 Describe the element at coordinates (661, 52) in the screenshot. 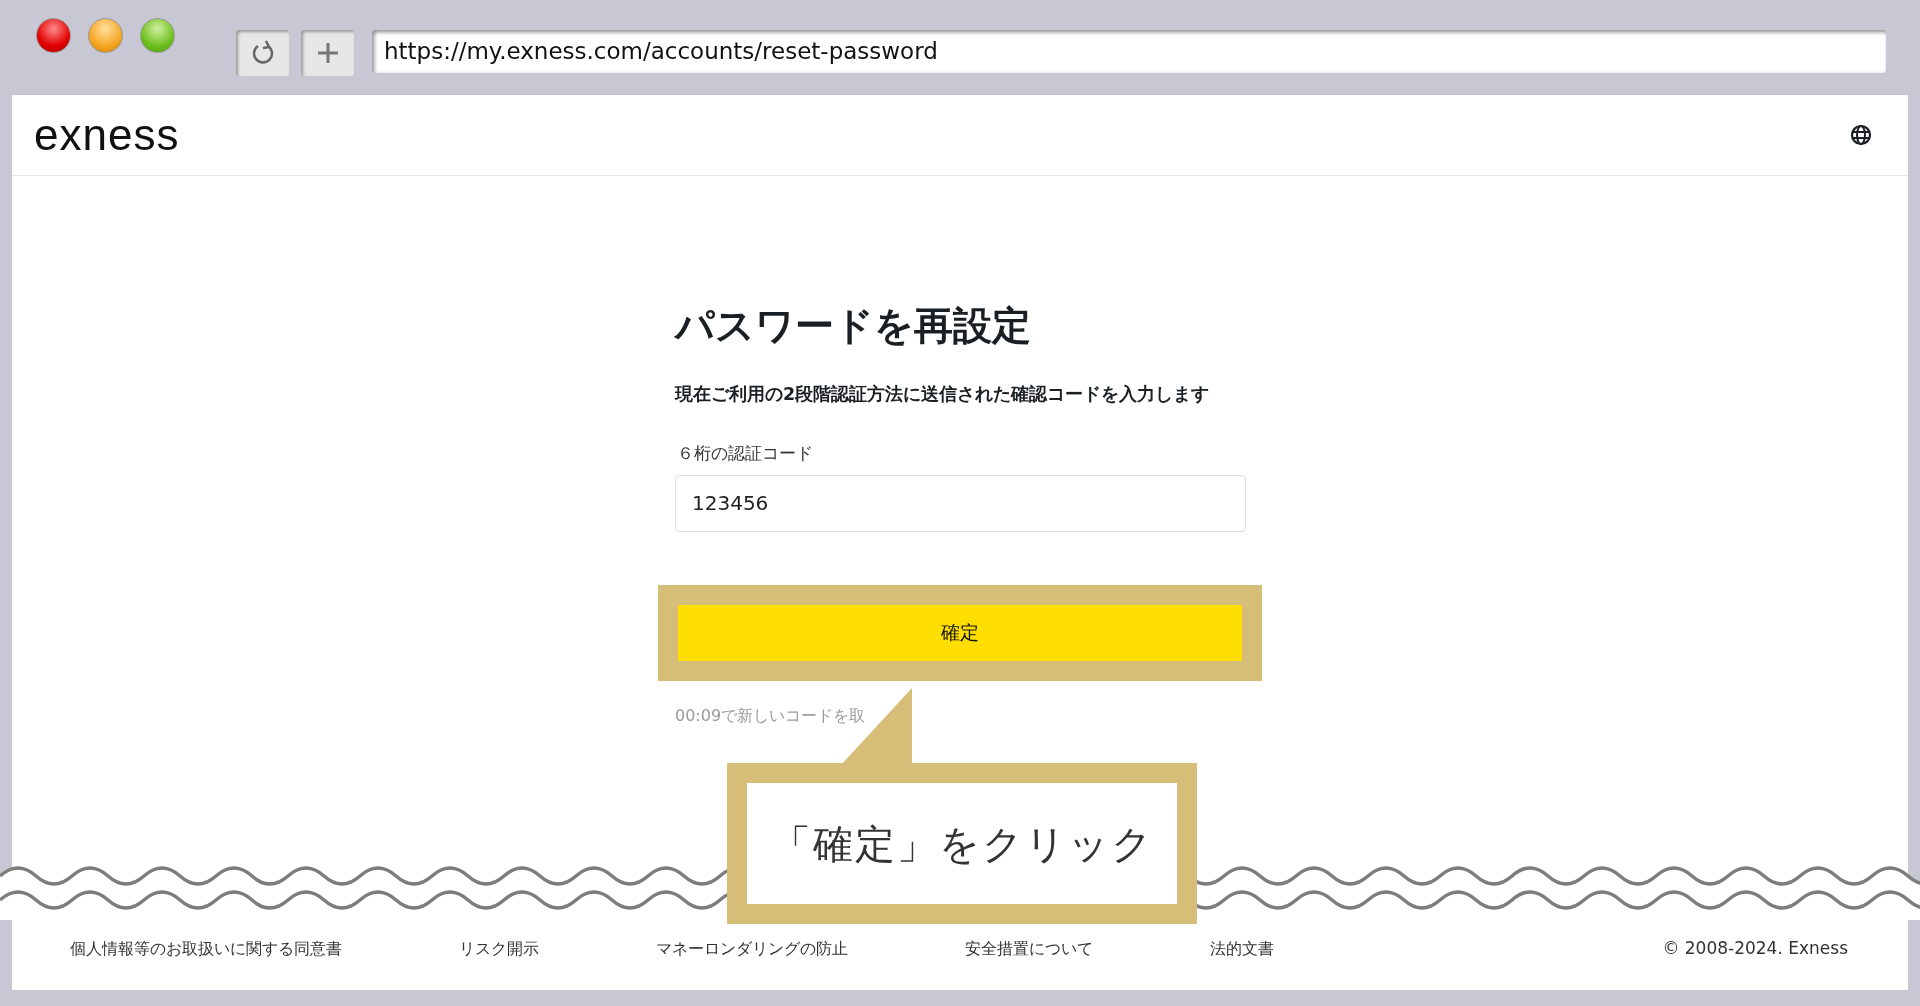

I see `url-text: https://my.exness.com/accounts/reset-password` at that location.